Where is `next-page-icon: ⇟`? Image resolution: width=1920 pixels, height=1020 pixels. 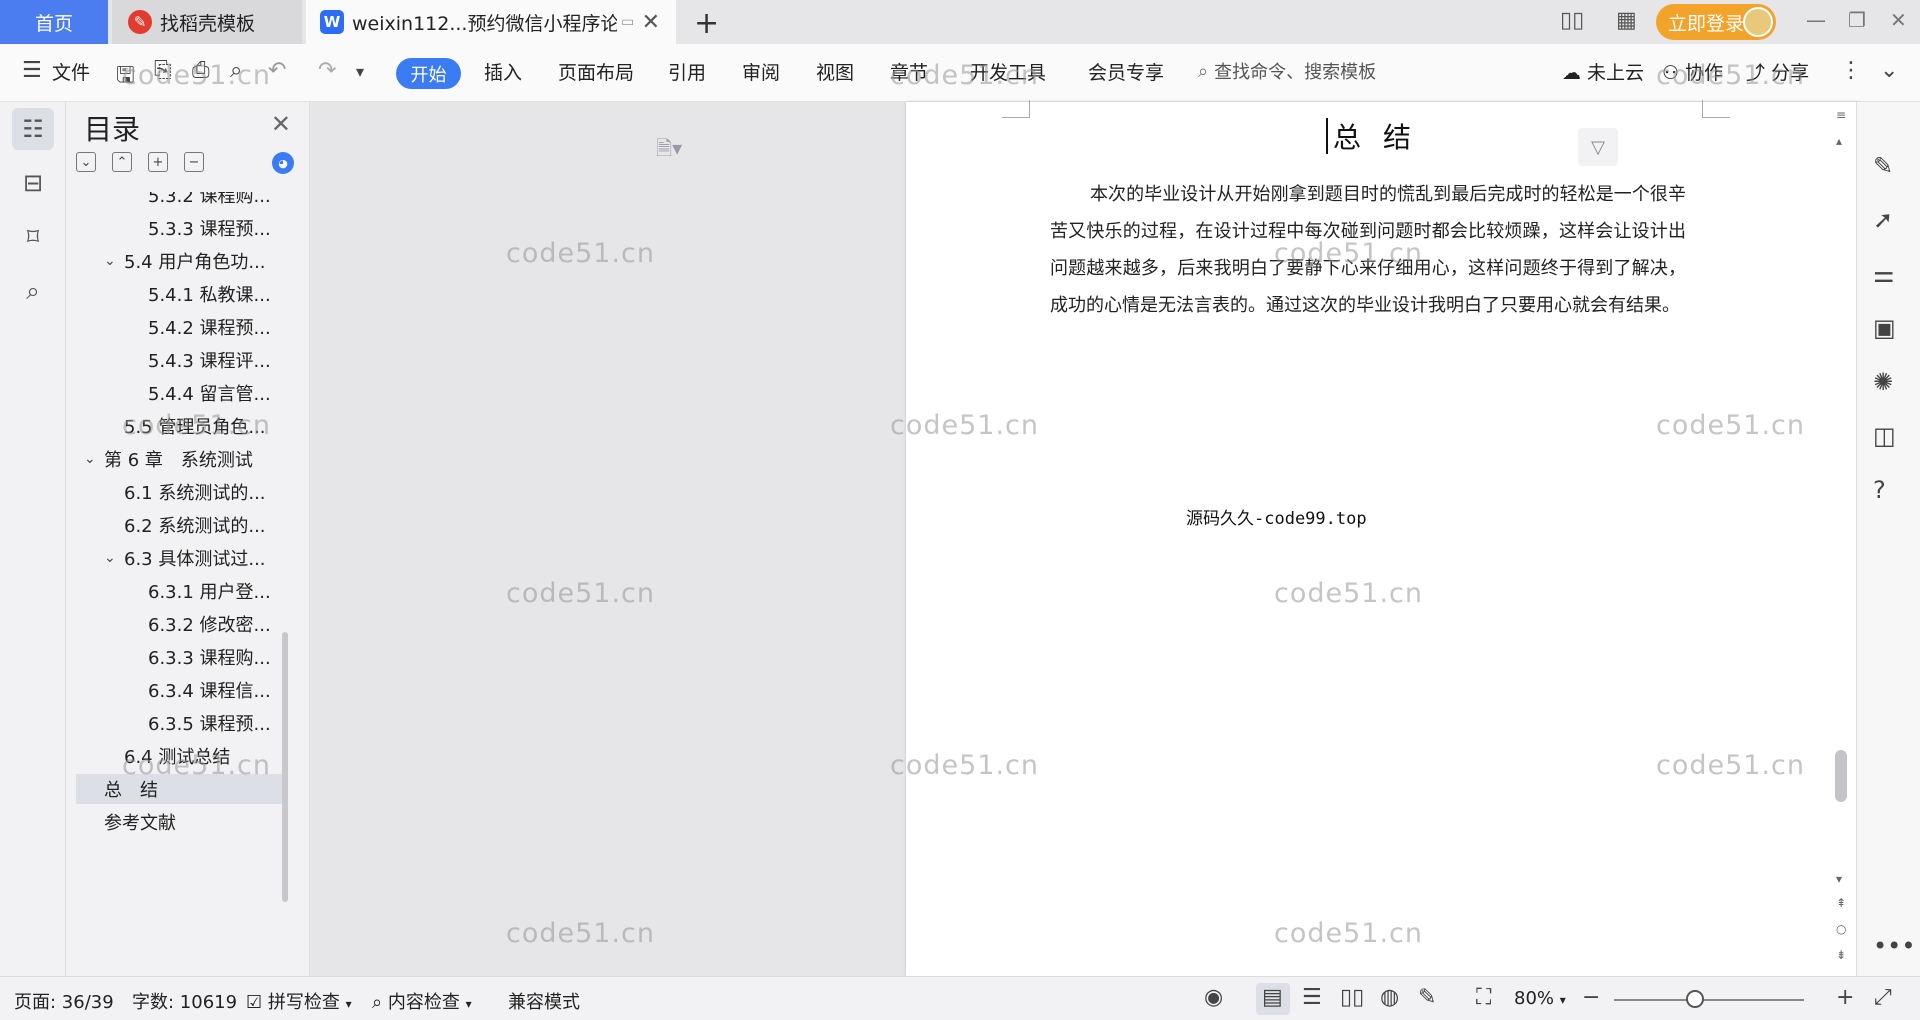
next-page-icon: ⇟ is located at coordinates (1841, 955).